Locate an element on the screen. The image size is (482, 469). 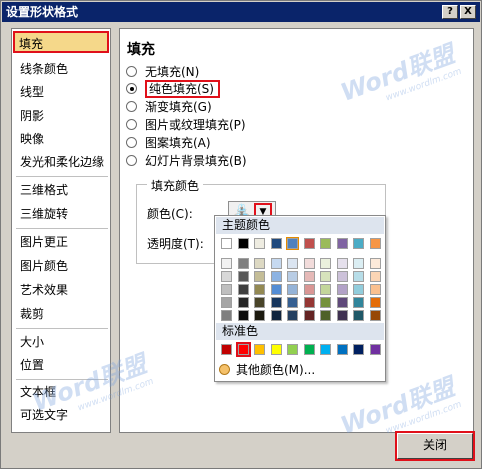
sidebar-item-reflection: 映像 is located at coordinates (62, 139).